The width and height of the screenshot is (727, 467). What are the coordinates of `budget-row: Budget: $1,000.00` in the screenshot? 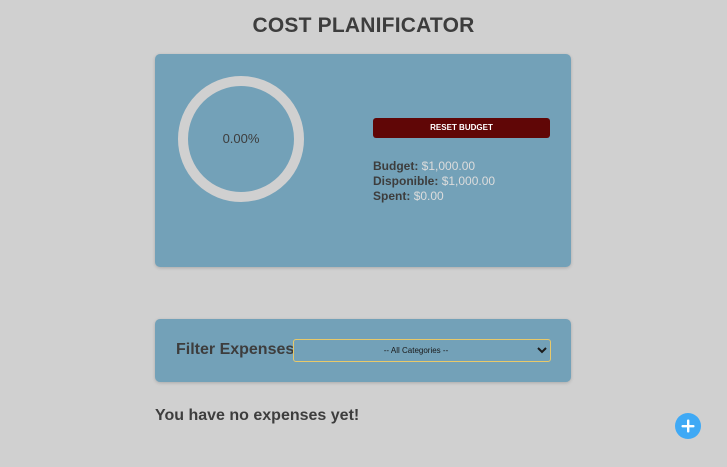 It's located at (434, 166).